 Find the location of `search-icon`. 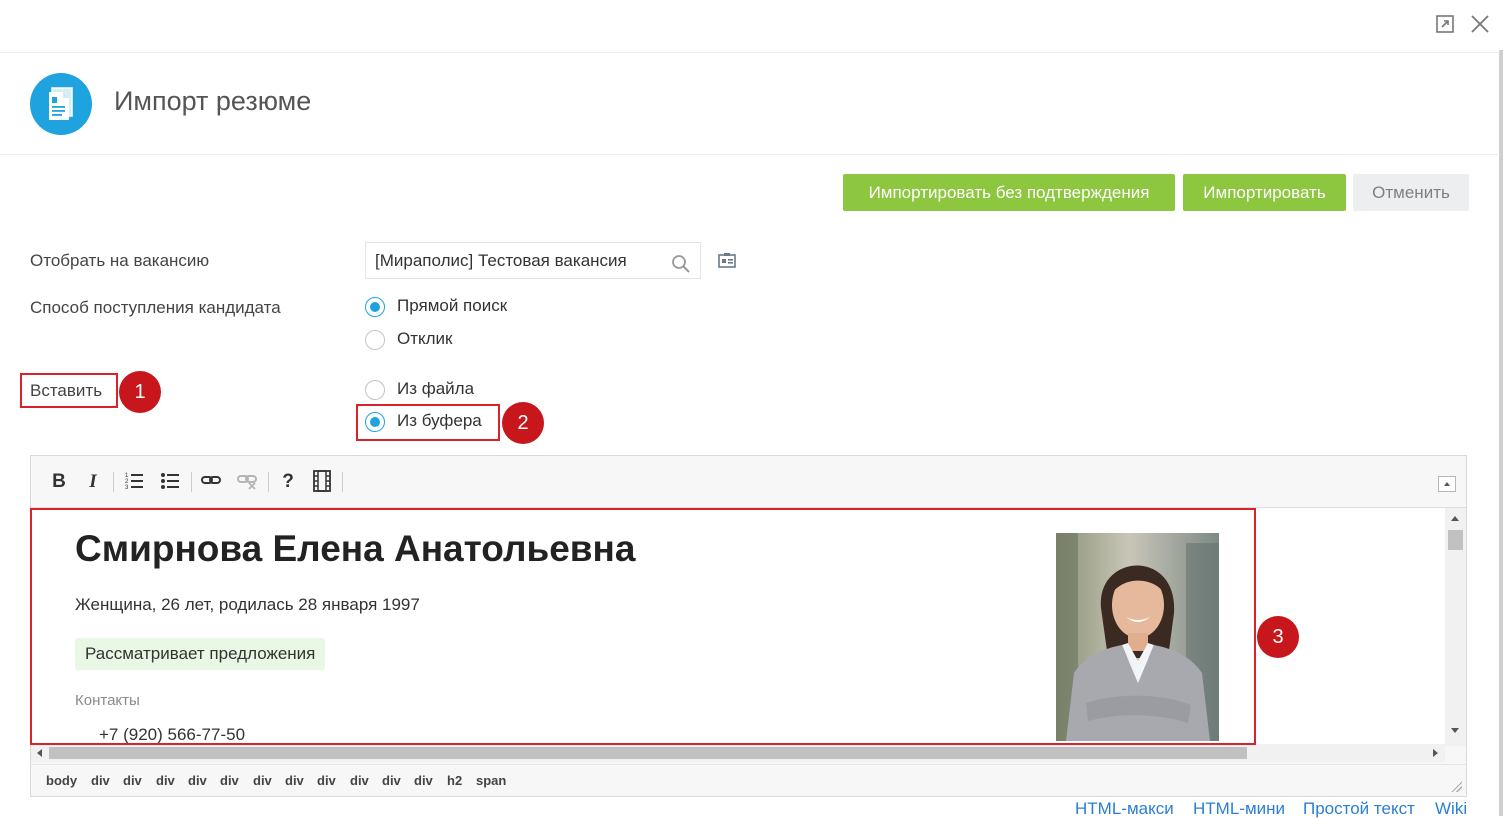

search-icon is located at coordinates (681, 268).